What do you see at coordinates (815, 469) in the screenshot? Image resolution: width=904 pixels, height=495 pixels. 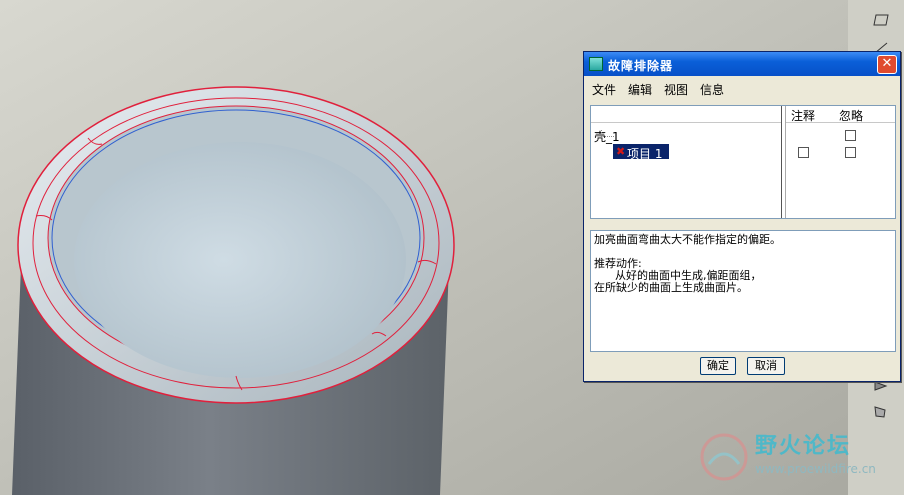 I see `forum-url: www.proewildfire.cn` at bounding box center [815, 469].